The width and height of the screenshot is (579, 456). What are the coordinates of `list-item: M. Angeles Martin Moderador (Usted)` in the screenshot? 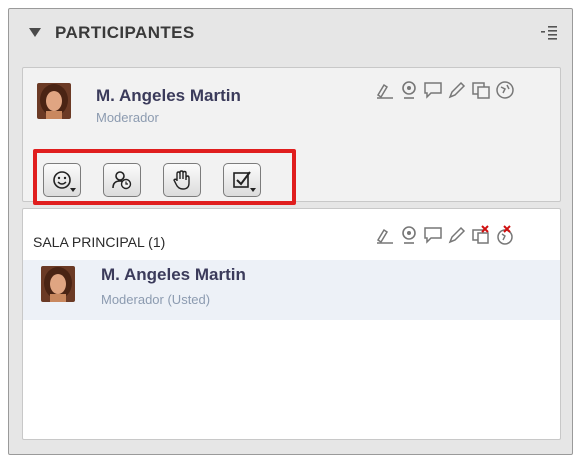 It's located at (291, 290).